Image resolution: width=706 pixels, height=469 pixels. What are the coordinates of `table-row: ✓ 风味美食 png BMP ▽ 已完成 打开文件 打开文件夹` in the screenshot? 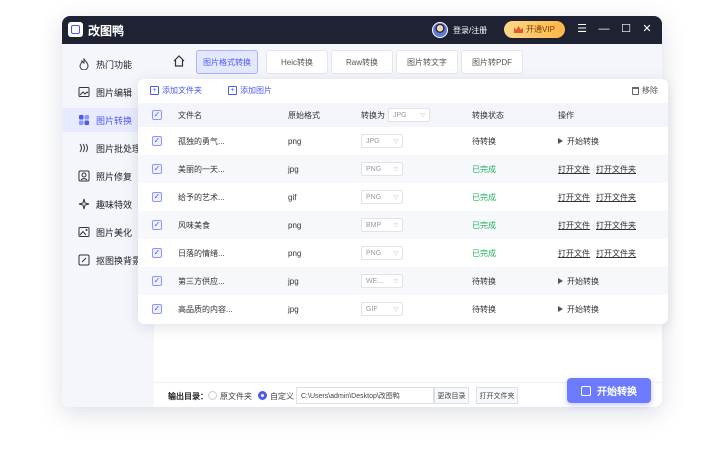 It's located at (403, 225).